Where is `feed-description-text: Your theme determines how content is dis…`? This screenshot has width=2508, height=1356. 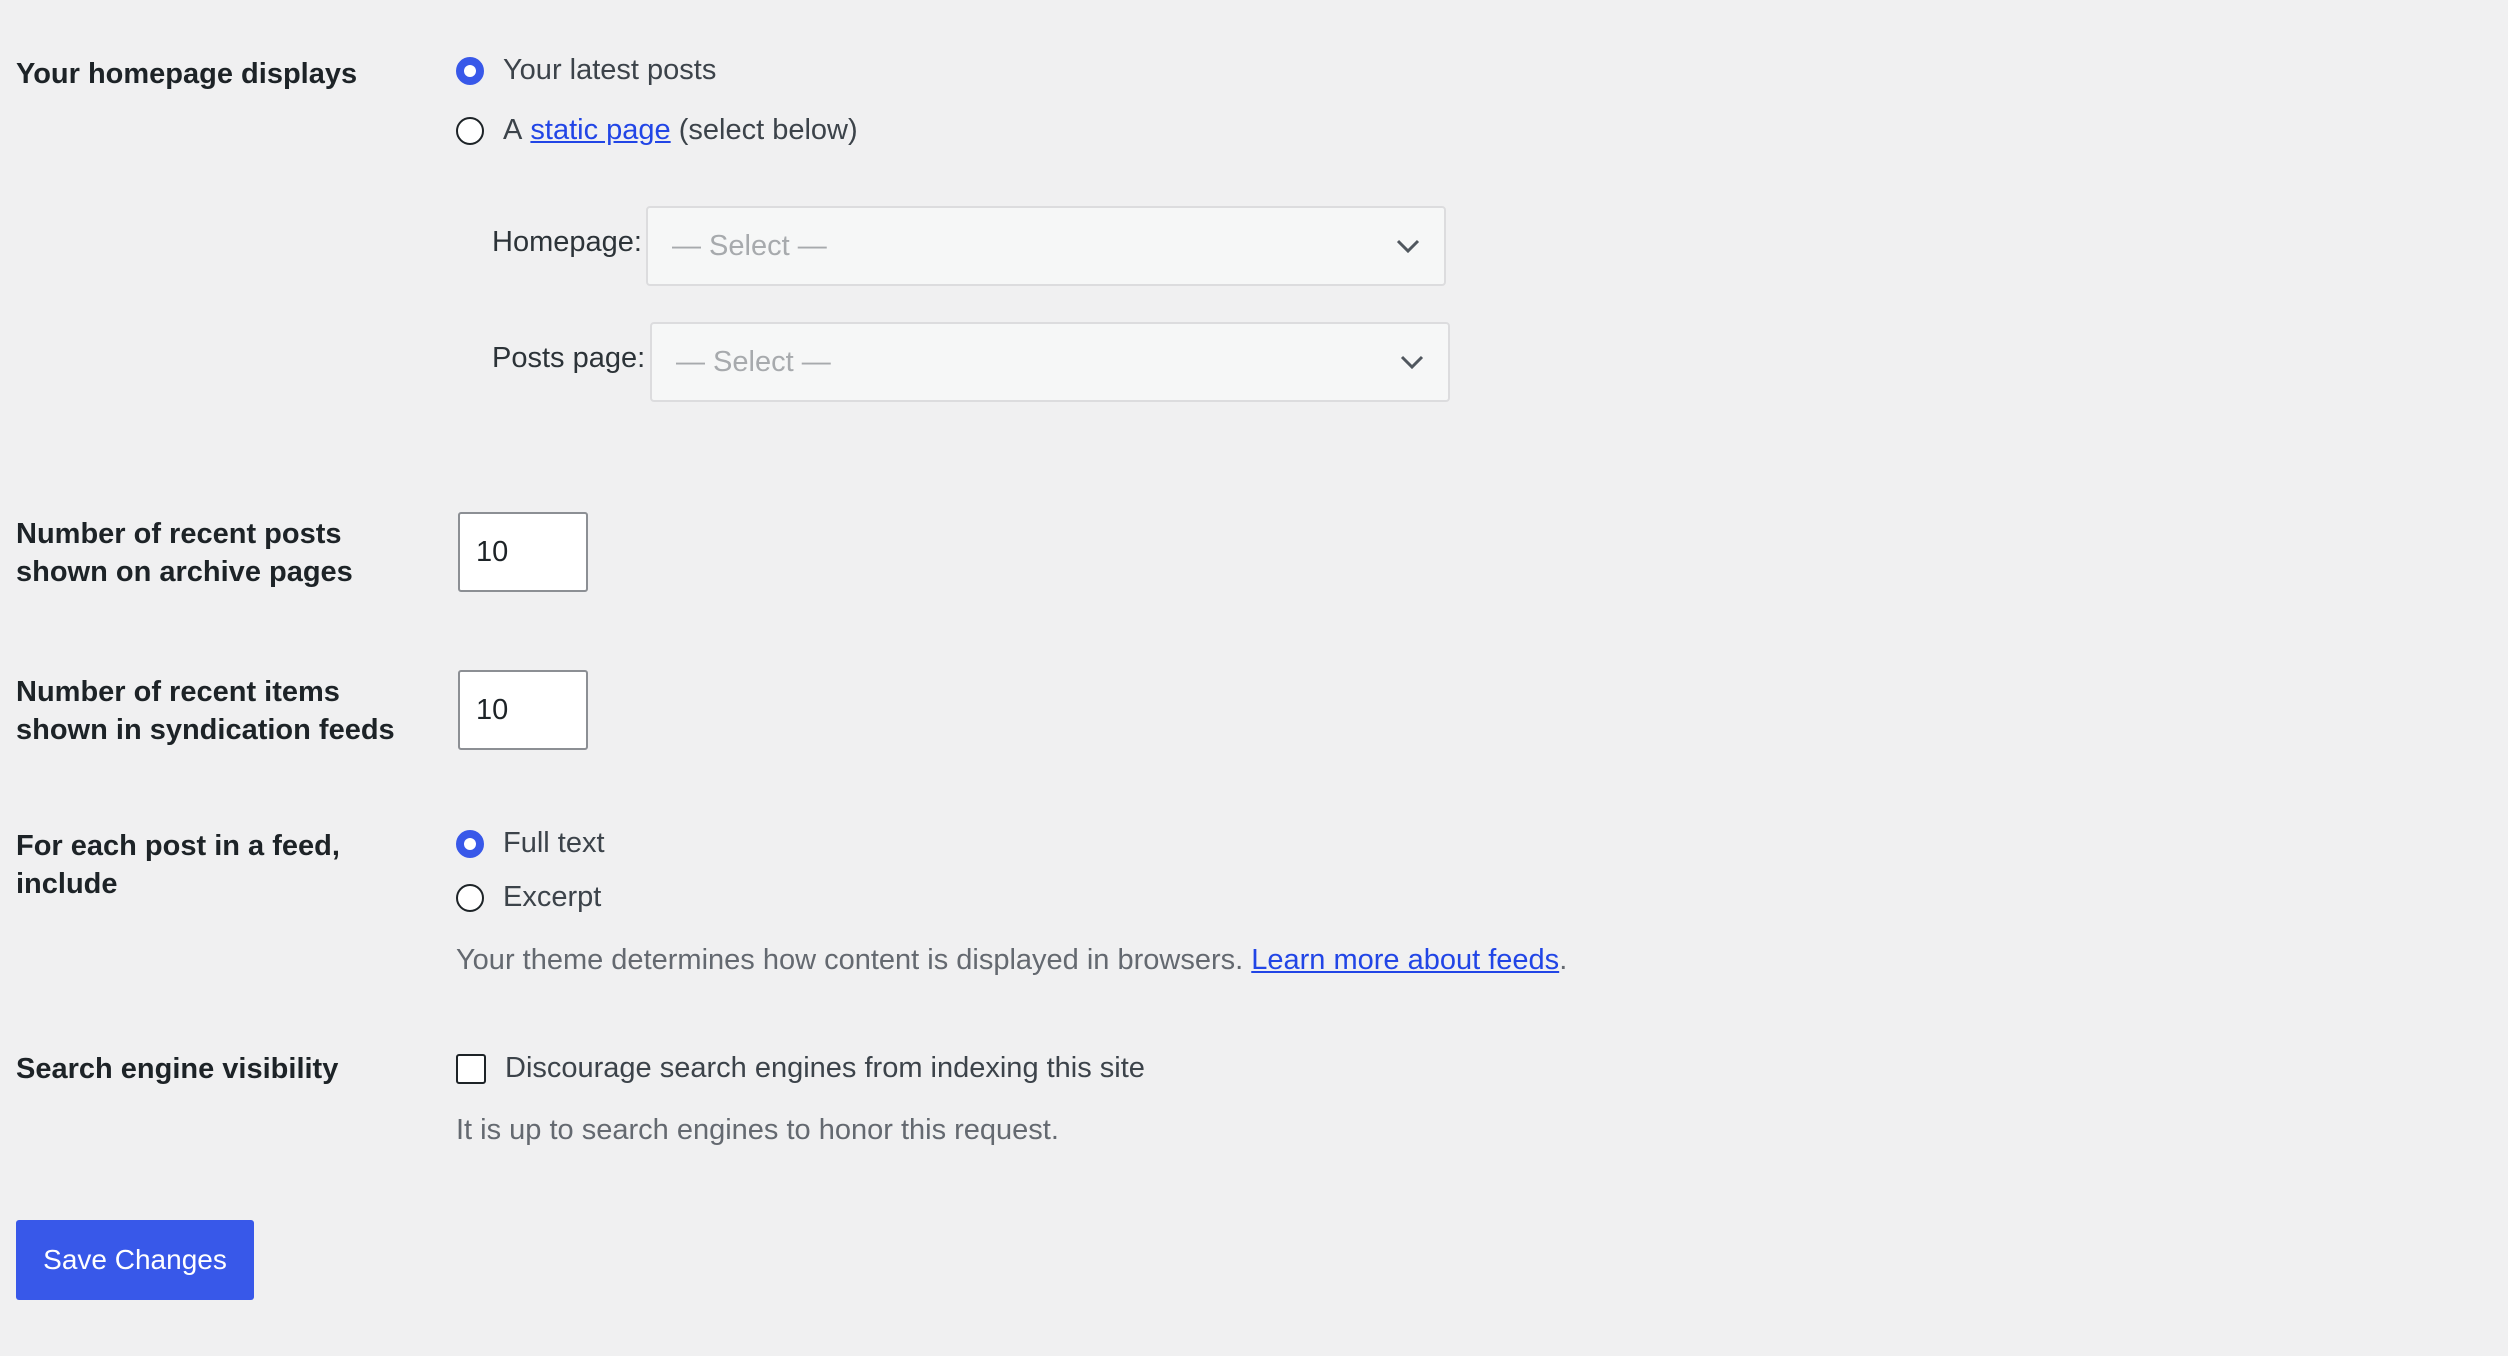 feed-description-text: Your theme determines how content is dis… is located at coordinates (850, 960).